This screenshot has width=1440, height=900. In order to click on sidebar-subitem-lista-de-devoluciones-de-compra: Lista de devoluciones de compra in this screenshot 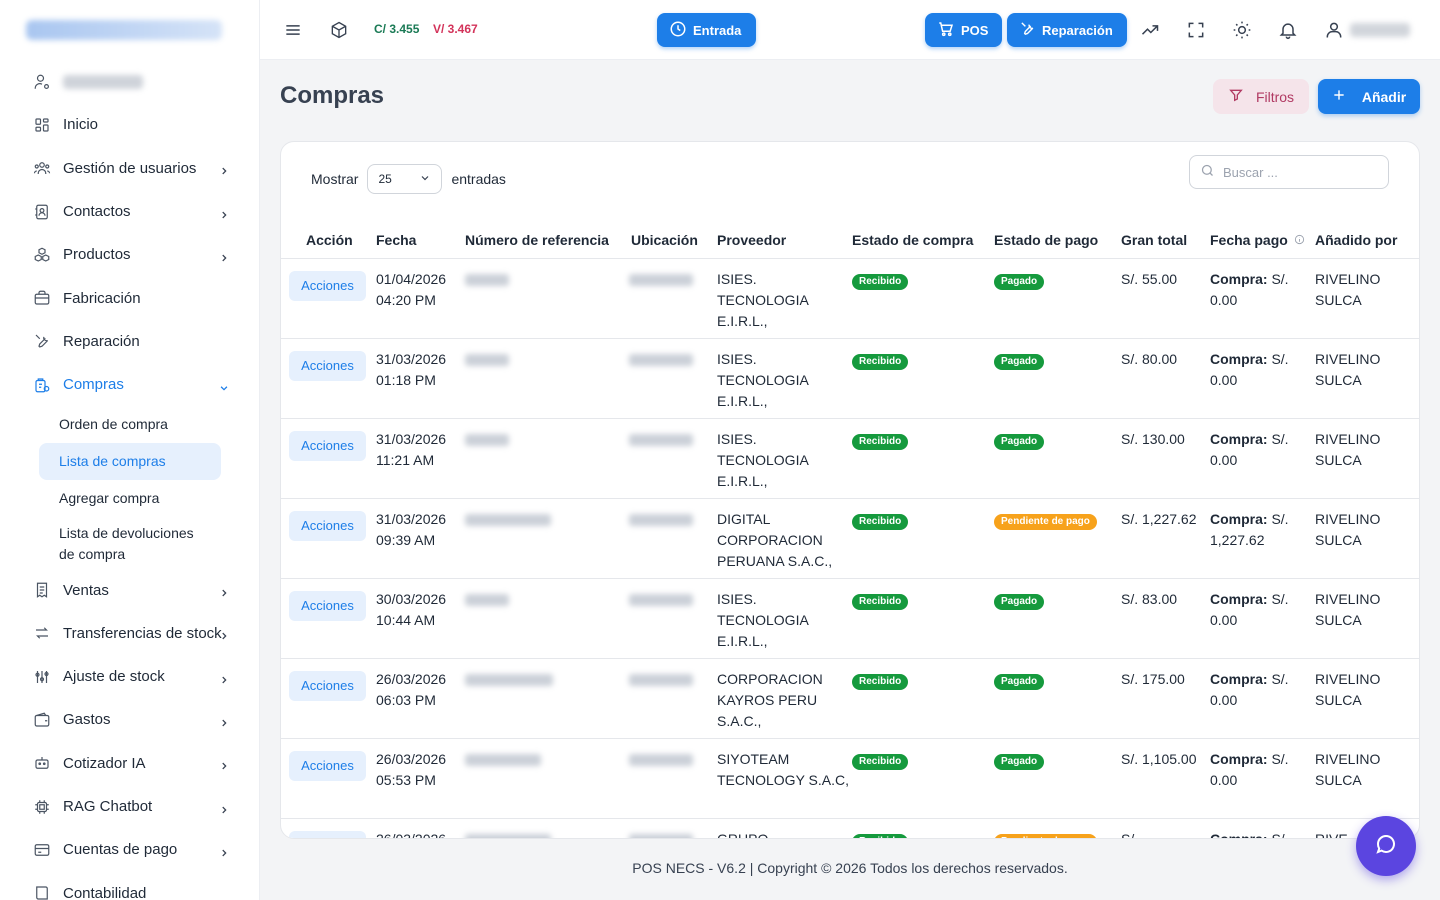, I will do `click(124, 542)`.